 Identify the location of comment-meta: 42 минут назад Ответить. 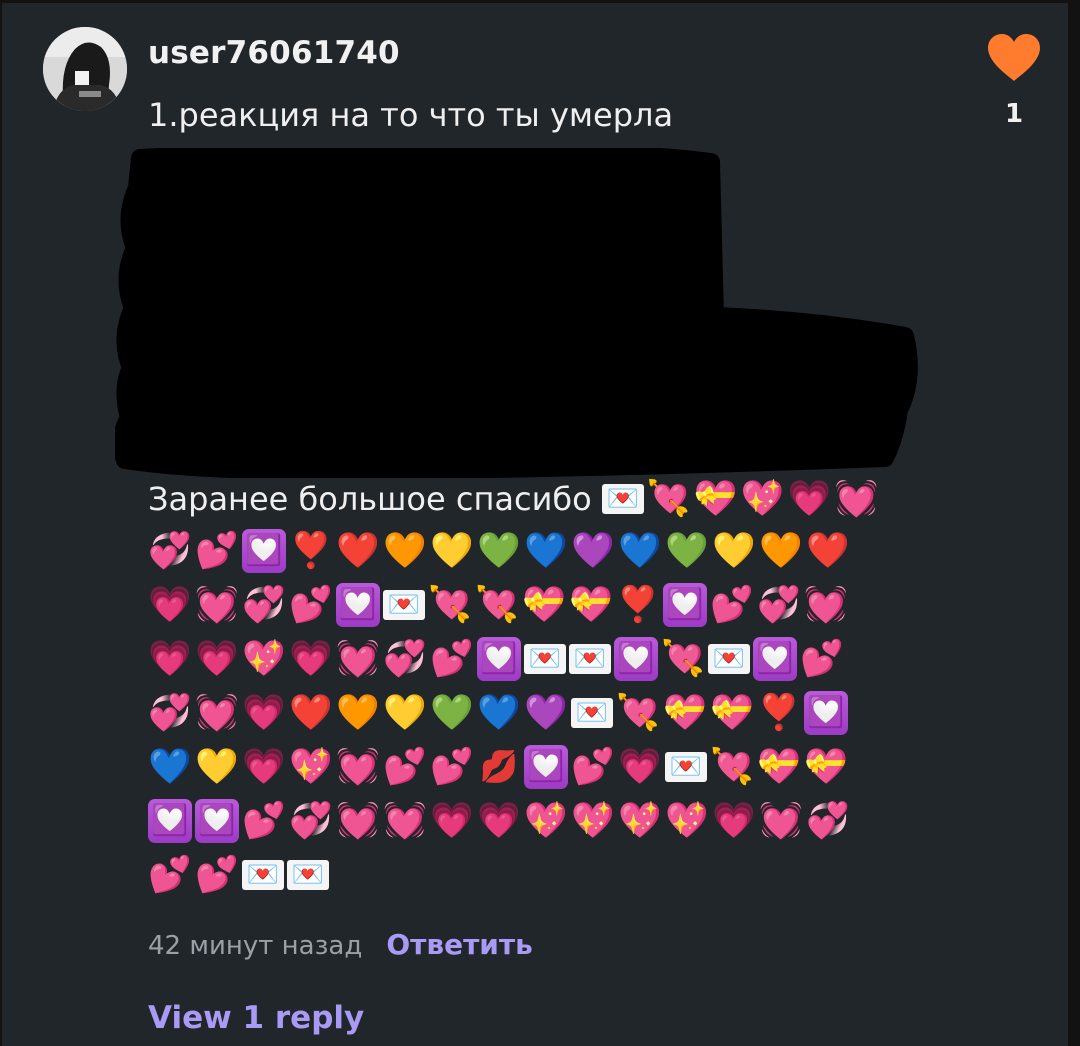
(340, 944).